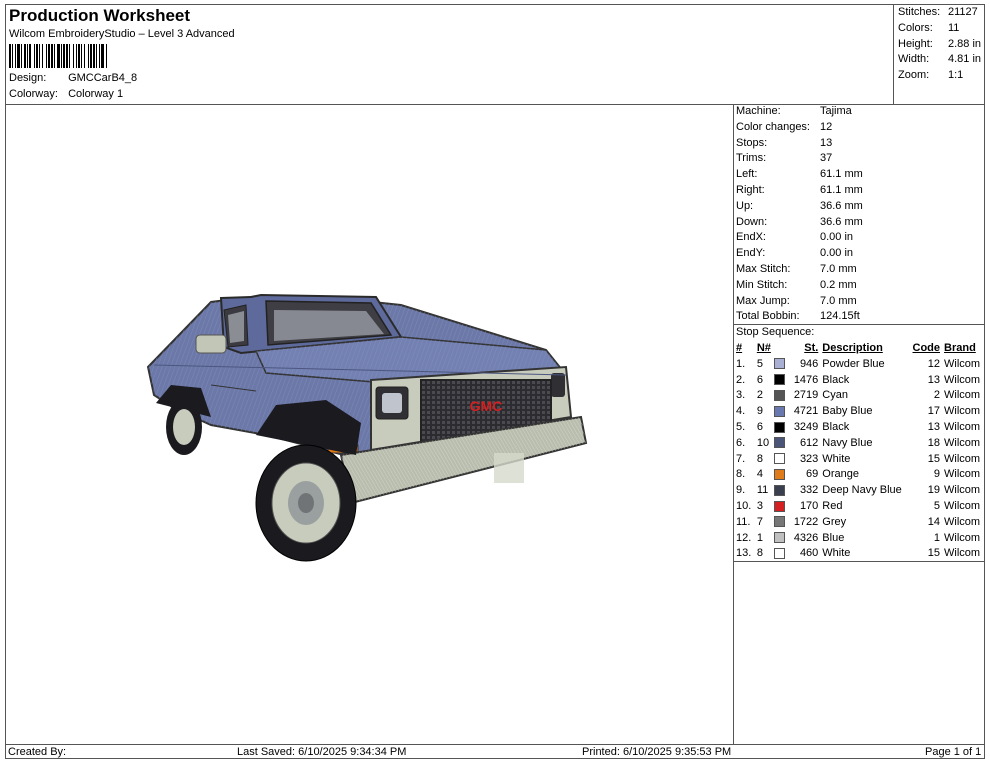  What do you see at coordinates (741, 379) in the screenshot?
I see `stop-number: 2.` at bounding box center [741, 379].